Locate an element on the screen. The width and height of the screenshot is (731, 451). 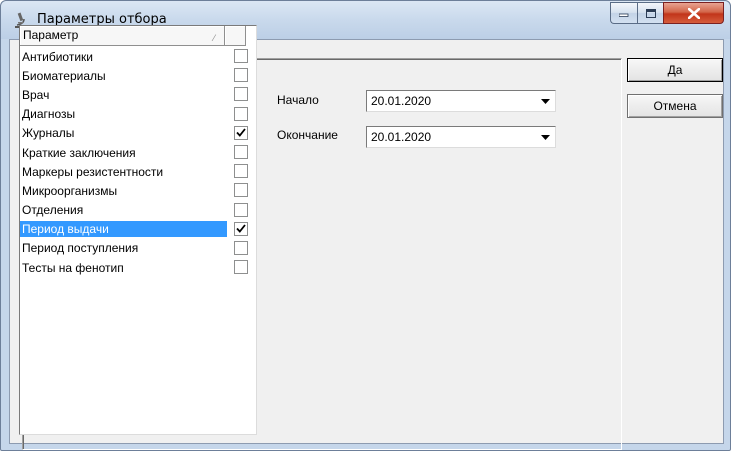
list-item-label: Микроорганизмы is located at coordinates (70, 190).